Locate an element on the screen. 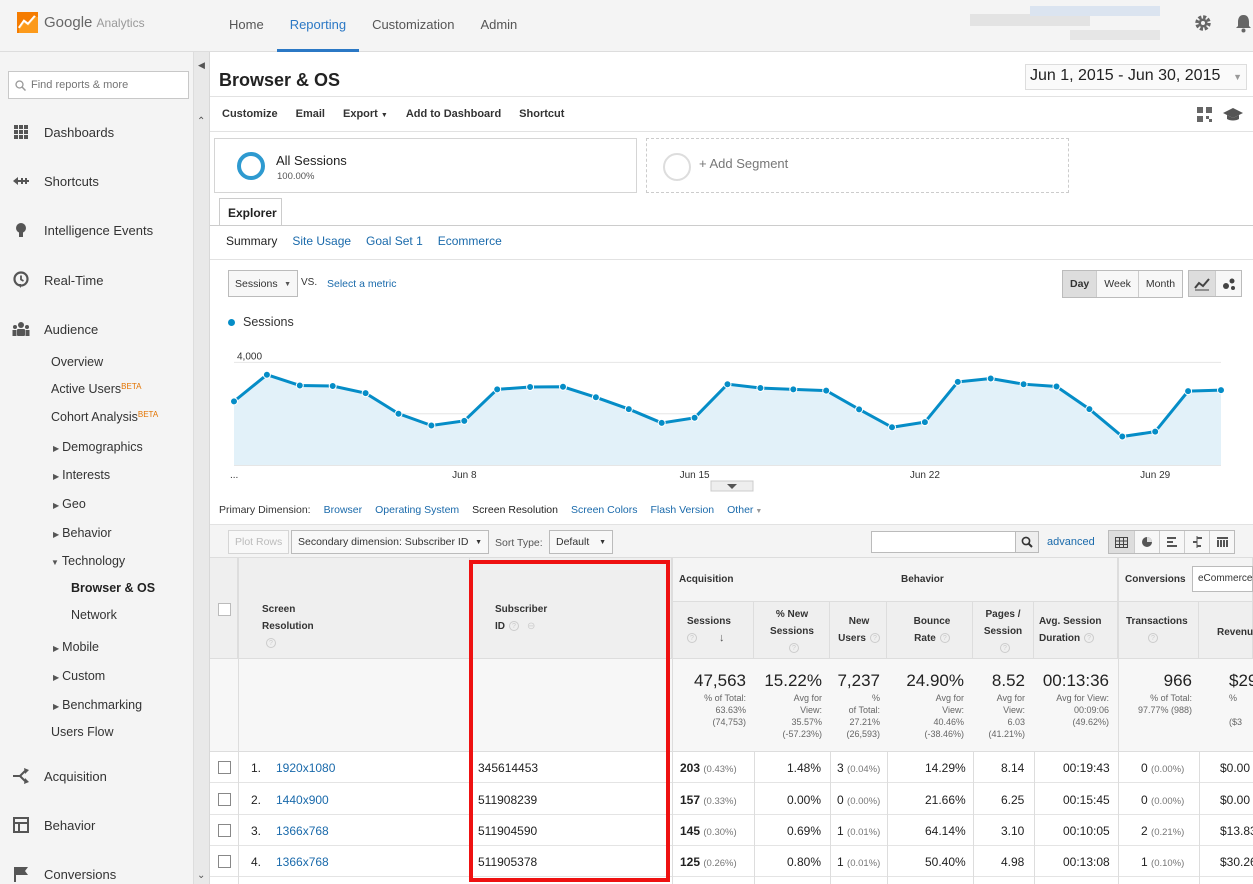 The width and height of the screenshot is (1253, 884). screen-resolution-link: 1440x900 is located at coordinates (302, 800).